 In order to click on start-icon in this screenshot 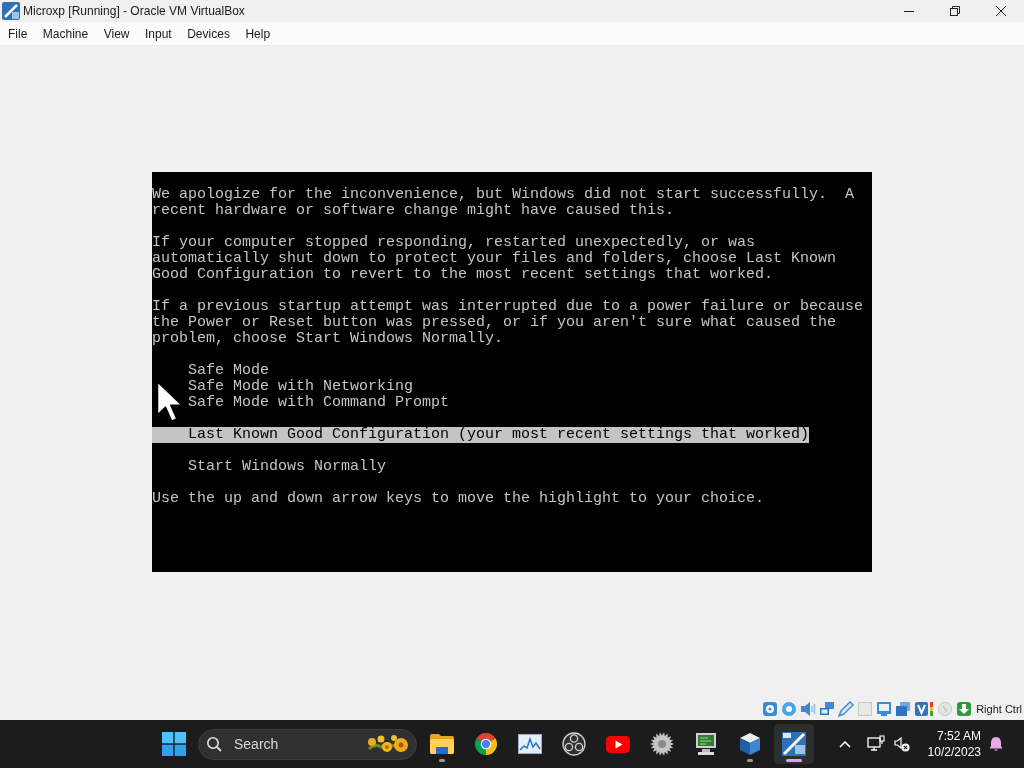, I will do `click(174, 744)`.